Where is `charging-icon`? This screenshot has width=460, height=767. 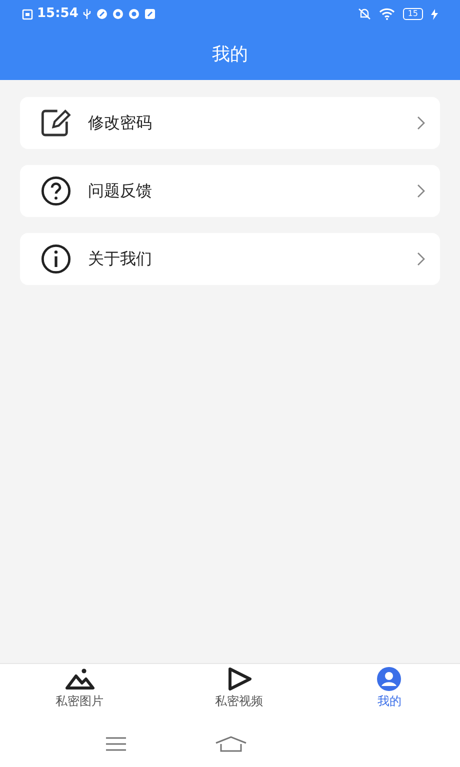 charging-icon is located at coordinates (434, 14).